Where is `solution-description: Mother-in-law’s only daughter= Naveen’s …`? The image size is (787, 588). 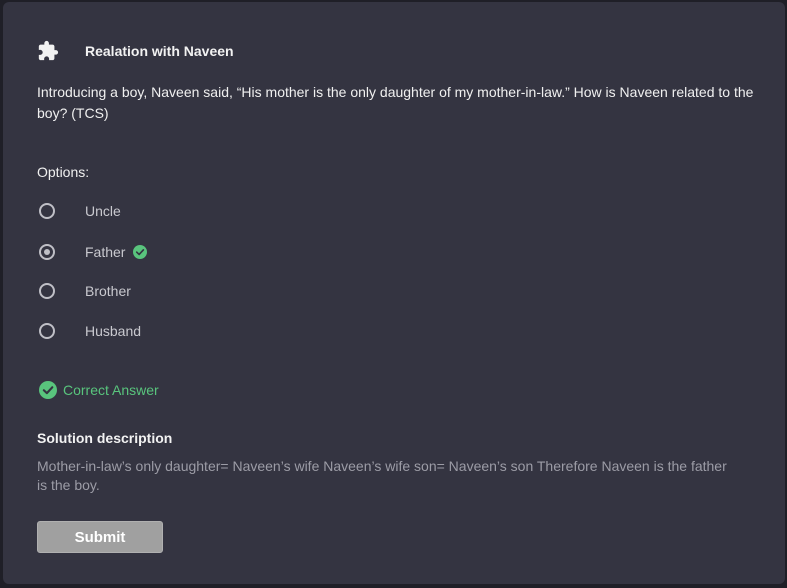
solution-description: Mother-in-law’s only daughter= Naveen’s … is located at coordinates (382, 475).